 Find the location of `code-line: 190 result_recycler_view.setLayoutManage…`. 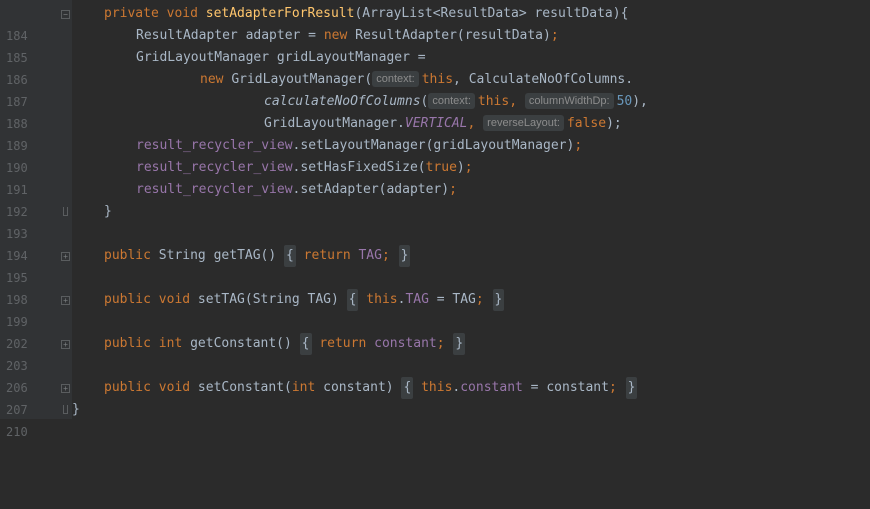

code-line: 190 result_recycler_view.setLayoutManage… is located at coordinates (435, 155).